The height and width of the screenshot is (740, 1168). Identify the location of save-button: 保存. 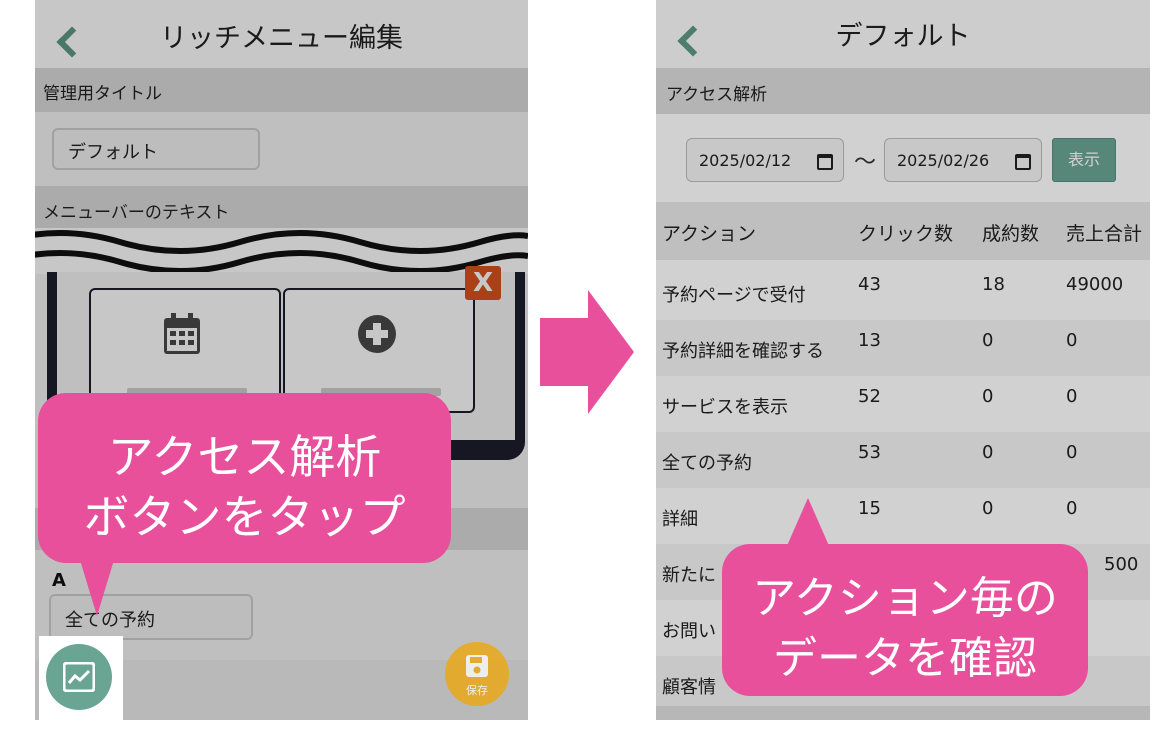
(477, 674).